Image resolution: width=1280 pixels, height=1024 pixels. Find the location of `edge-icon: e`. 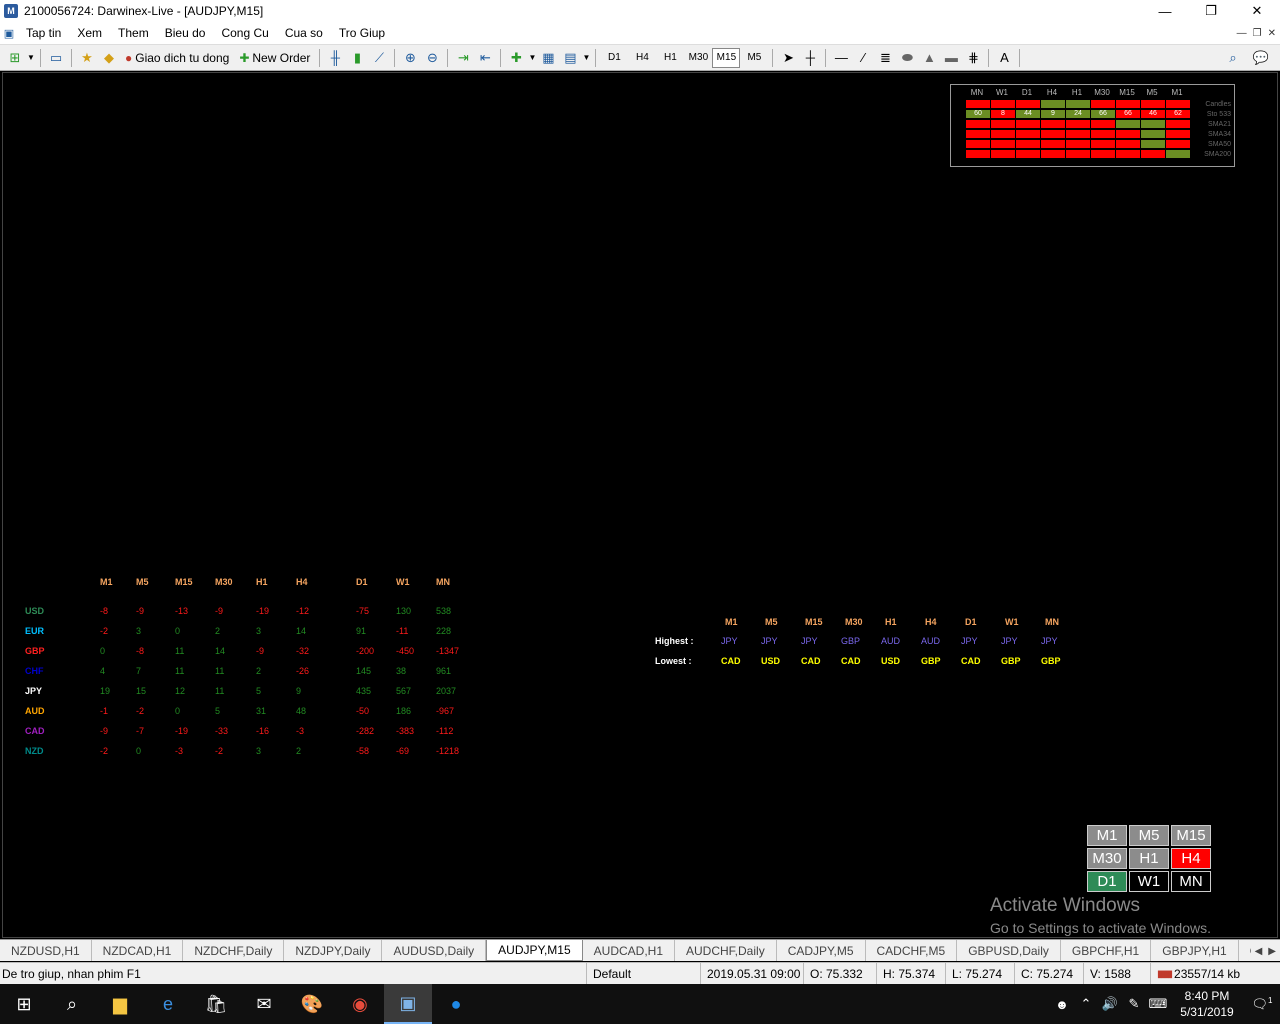

edge-icon: e is located at coordinates (168, 1004).